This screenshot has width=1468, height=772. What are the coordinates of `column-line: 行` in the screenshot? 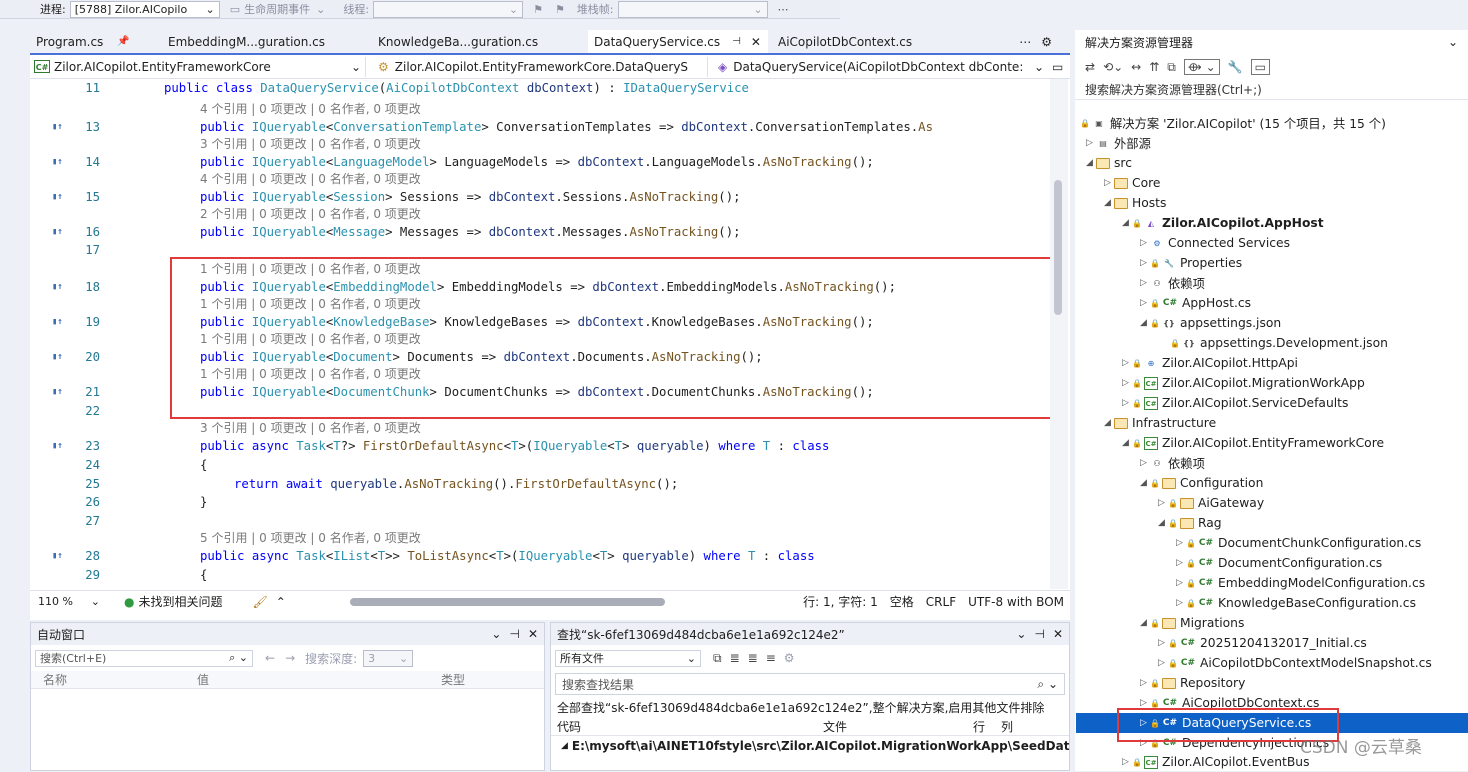 It's located at (987, 726).